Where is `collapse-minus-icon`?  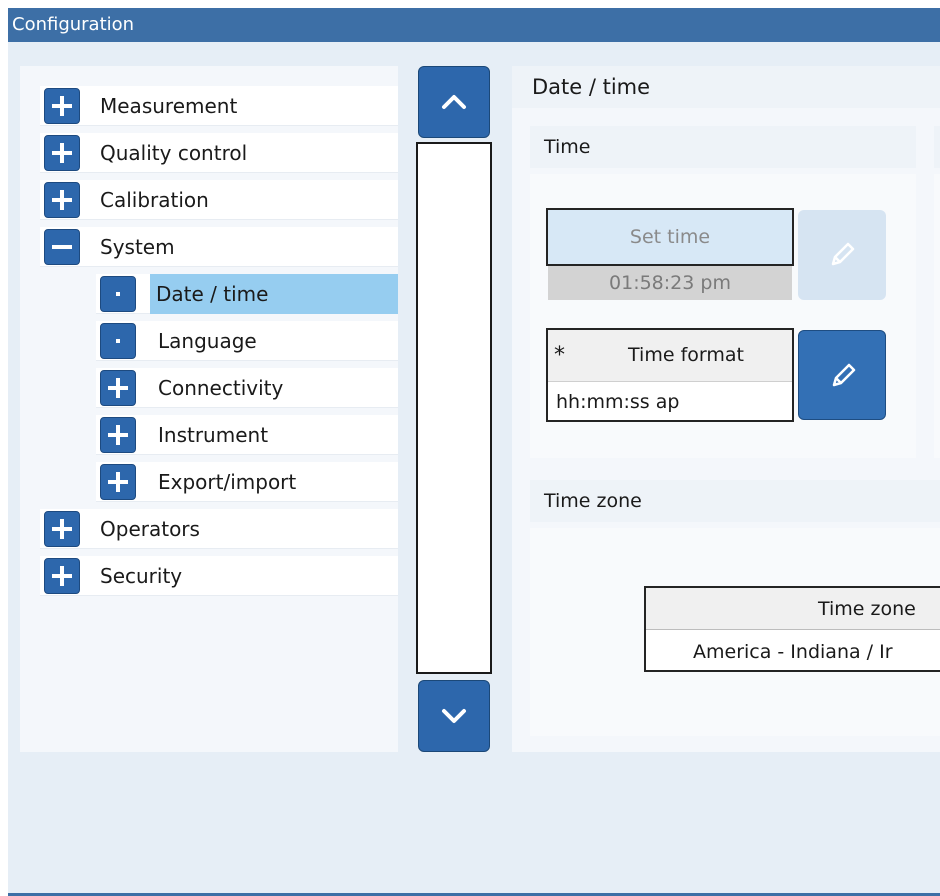
collapse-minus-icon is located at coordinates (62, 247).